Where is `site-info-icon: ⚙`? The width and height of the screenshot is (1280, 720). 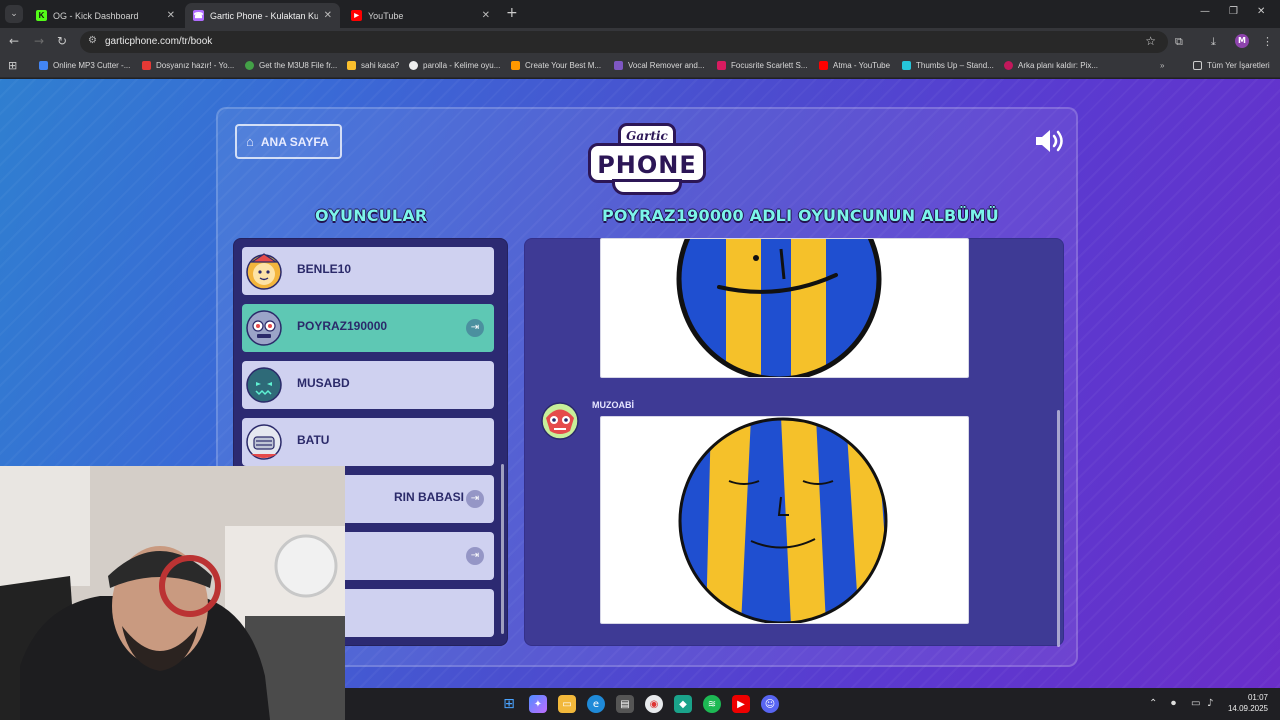 site-info-icon: ⚙ is located at coordinates (92, 40).